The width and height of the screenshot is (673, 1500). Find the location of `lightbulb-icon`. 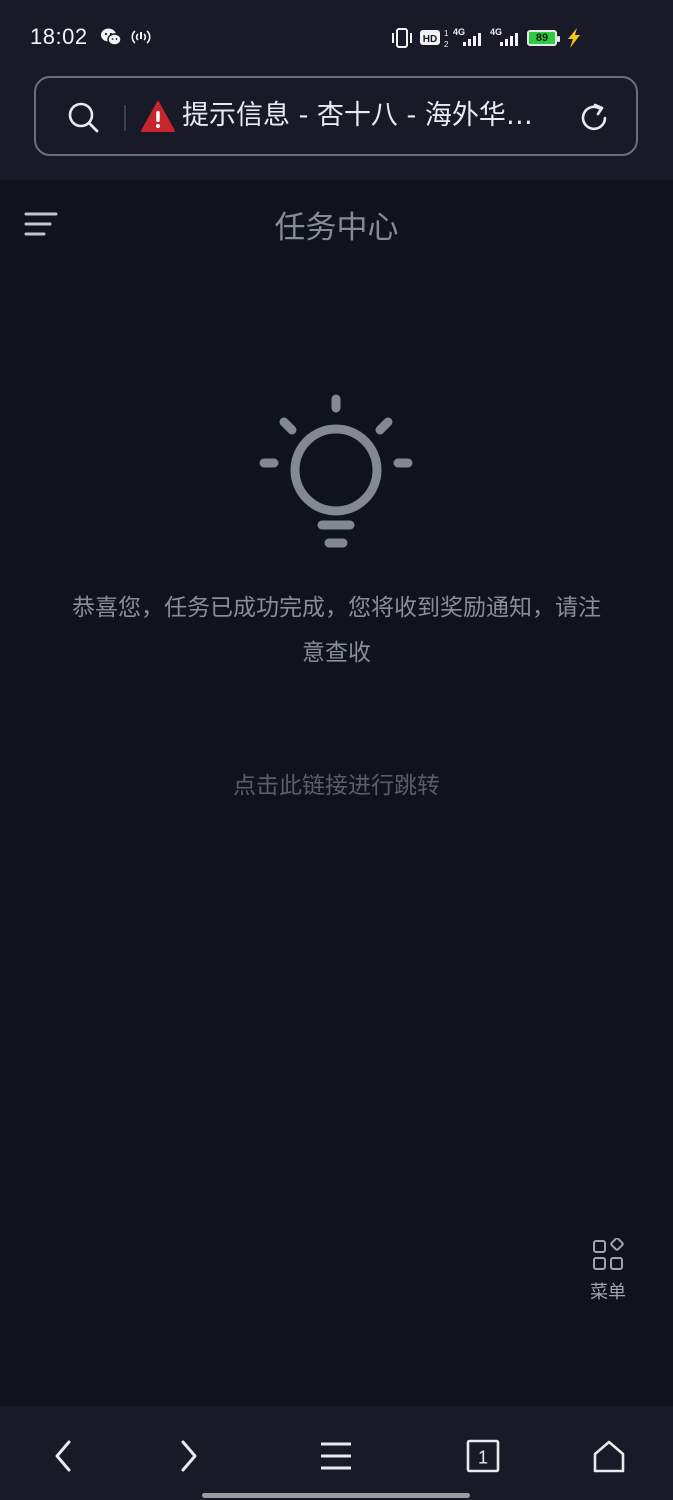

lightbulb-icon is located at coordinates (336, 471).